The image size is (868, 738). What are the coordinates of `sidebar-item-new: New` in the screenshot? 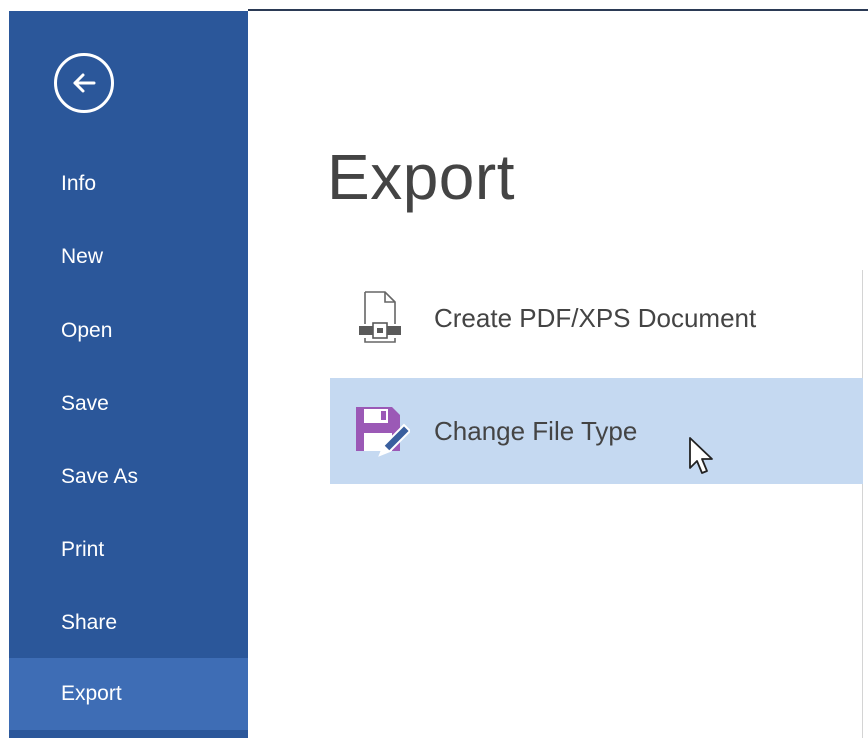 It's located at (128, 257).